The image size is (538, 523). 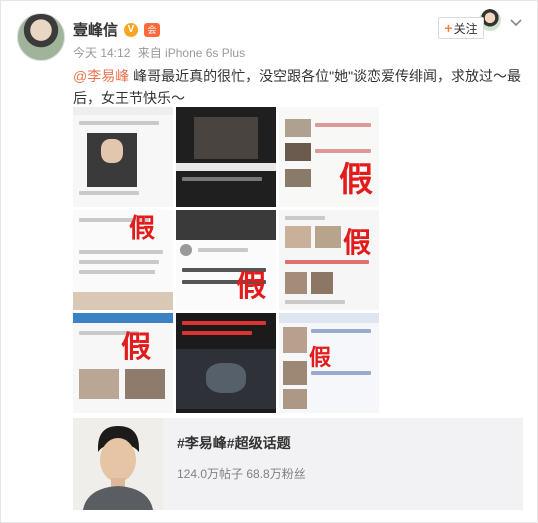 I want to click on follow-button: + 关注, so click(x=461, y=28).